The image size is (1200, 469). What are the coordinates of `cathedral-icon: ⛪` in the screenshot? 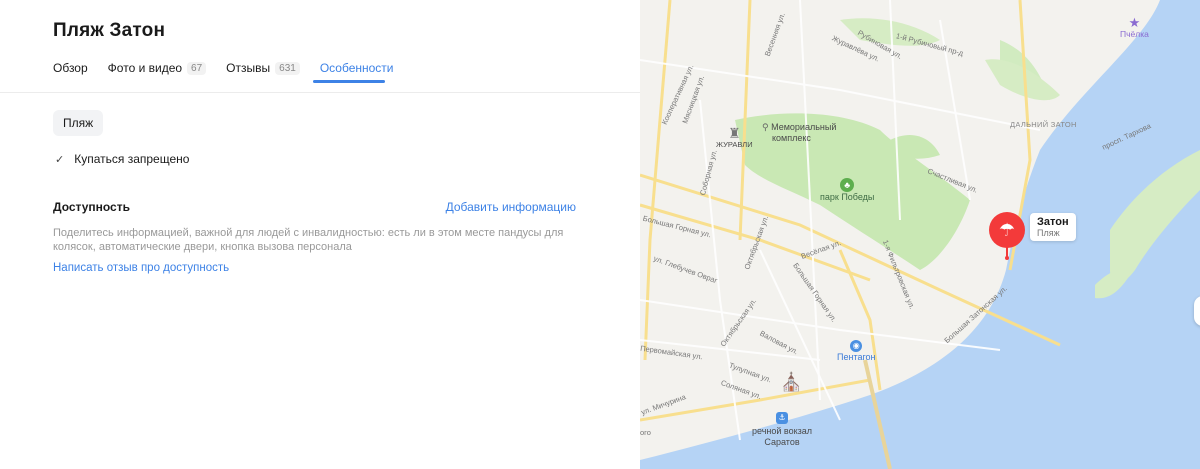 It's located at (791, 382).